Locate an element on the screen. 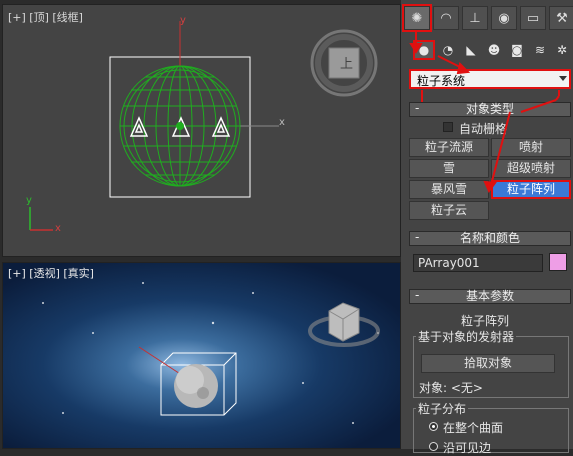 This screenshot has height=456, width=573. category-dropdown: 粒子系统 is located at coordinates (490, 79).